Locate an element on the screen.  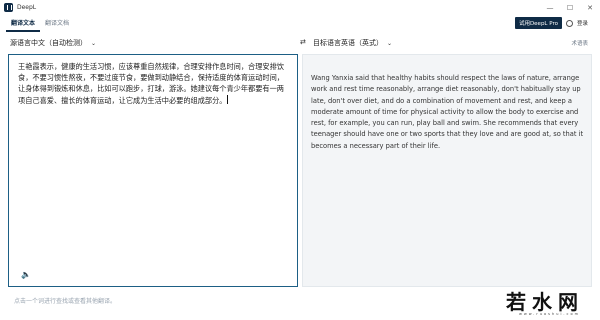
target-language-select: 目标语言英语（英式） ⌄ is located at coordinates (352, 43).